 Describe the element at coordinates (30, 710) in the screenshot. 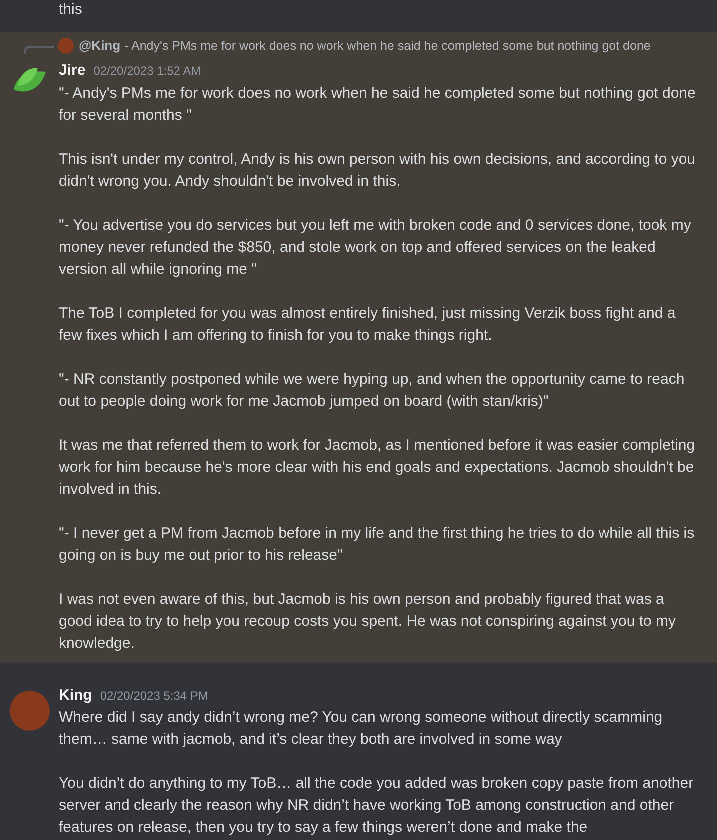

I see `avatar` at that location.